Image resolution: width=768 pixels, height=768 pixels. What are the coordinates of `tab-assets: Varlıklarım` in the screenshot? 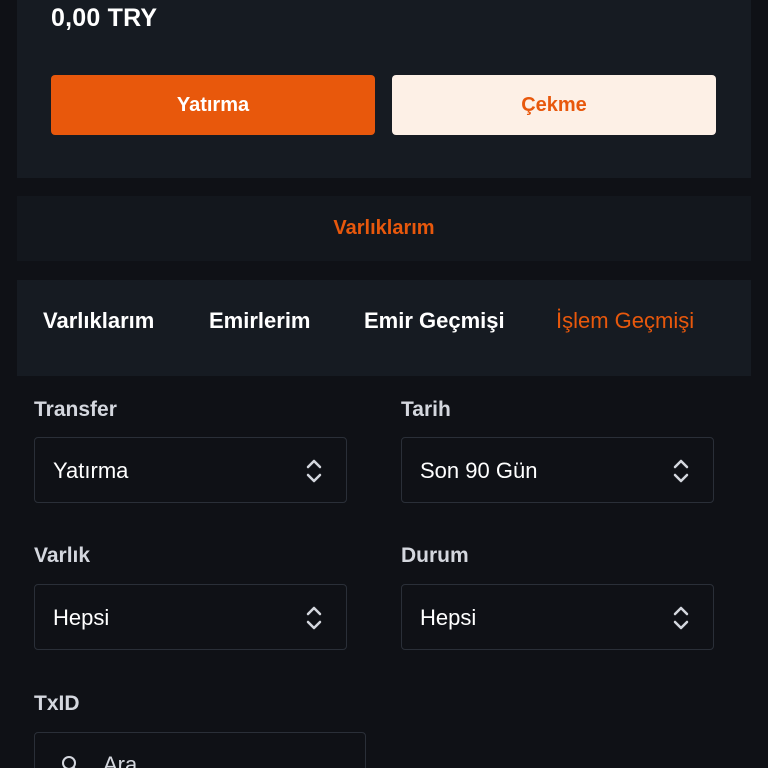 It's located at (98, 321).